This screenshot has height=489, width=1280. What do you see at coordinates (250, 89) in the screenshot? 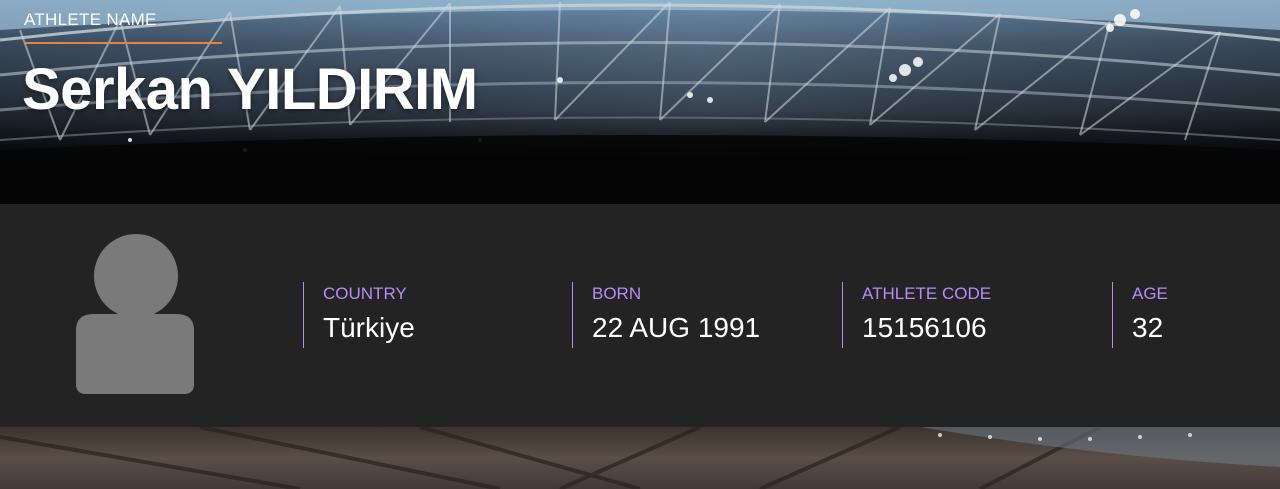
I see `athlete-name: Serkan YILDIRIM` at bounding box center [250, 89].